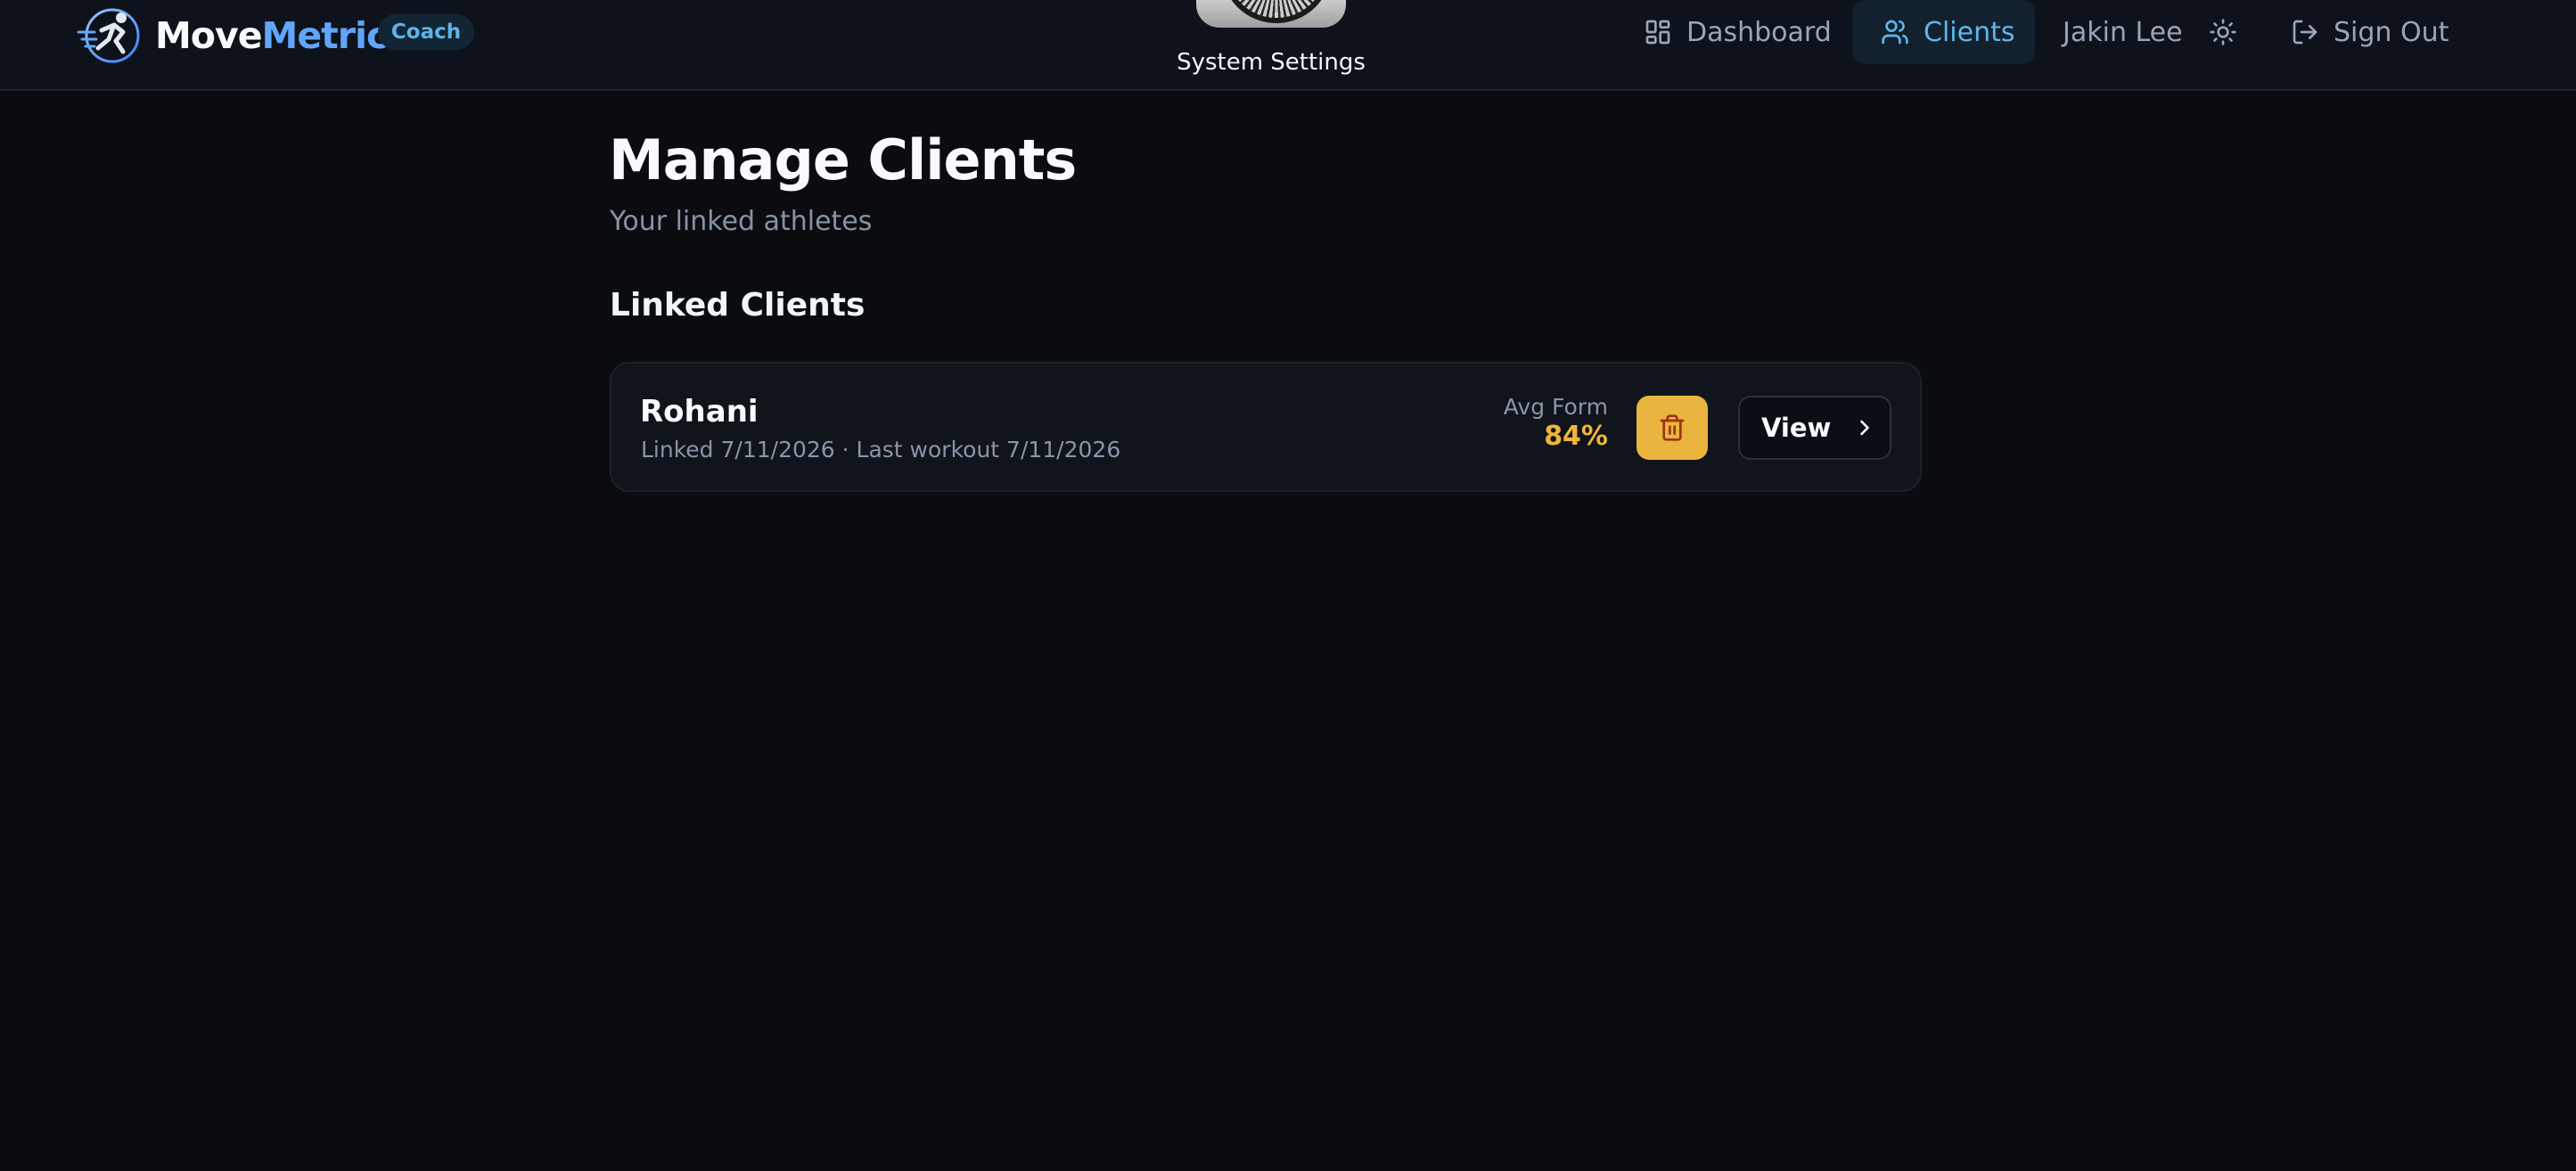 The width and height of the screenshot is (2576, 1171). I want to click on theme-toggle-button, so click(2223, 32).